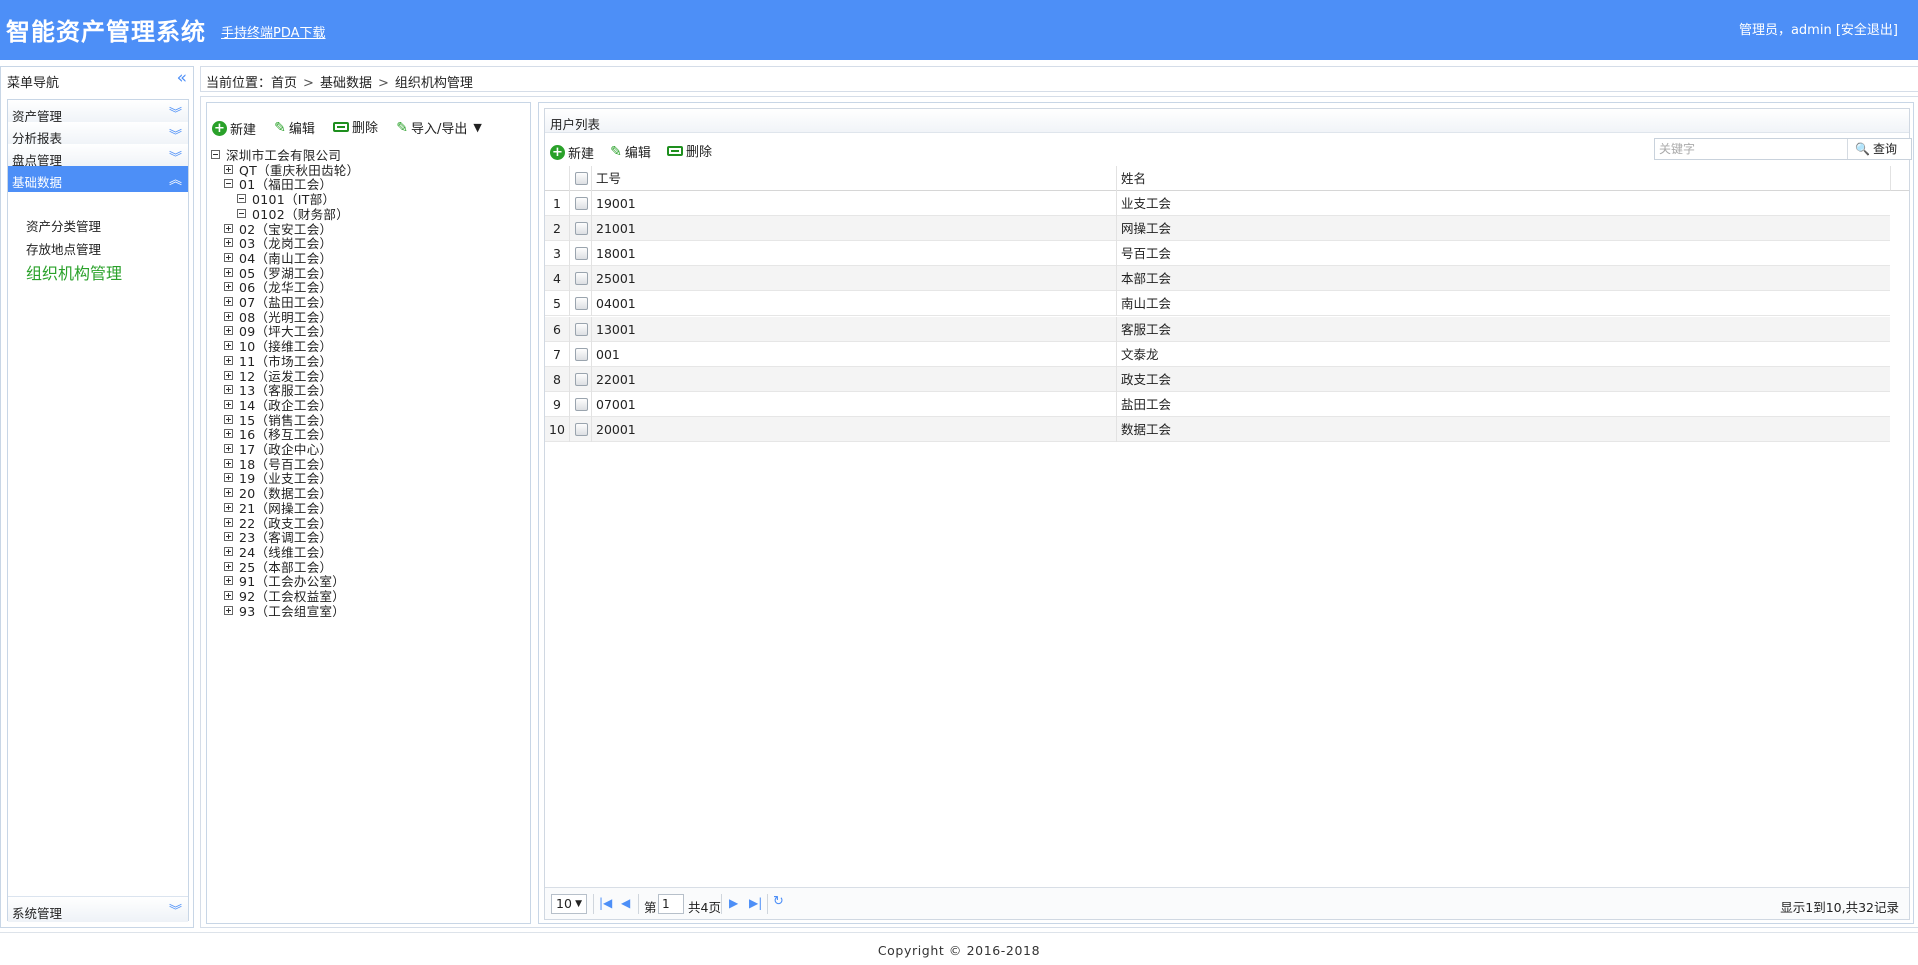 This screenshot has height=965, width=1918. I want to click on grid-new-button: + 新建, so click(572, 152).